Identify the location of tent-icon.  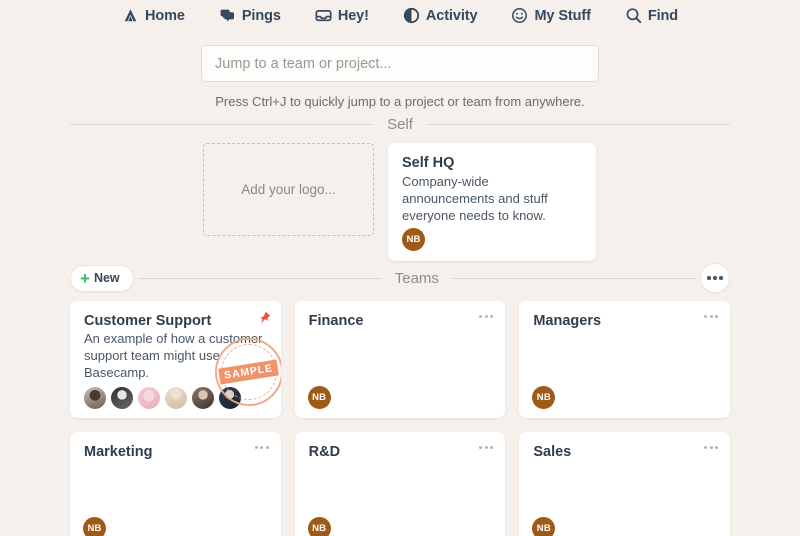
(130, 15).